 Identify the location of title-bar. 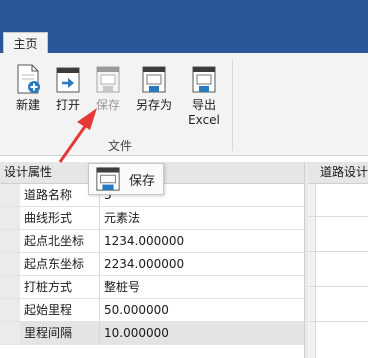
(184, 16).